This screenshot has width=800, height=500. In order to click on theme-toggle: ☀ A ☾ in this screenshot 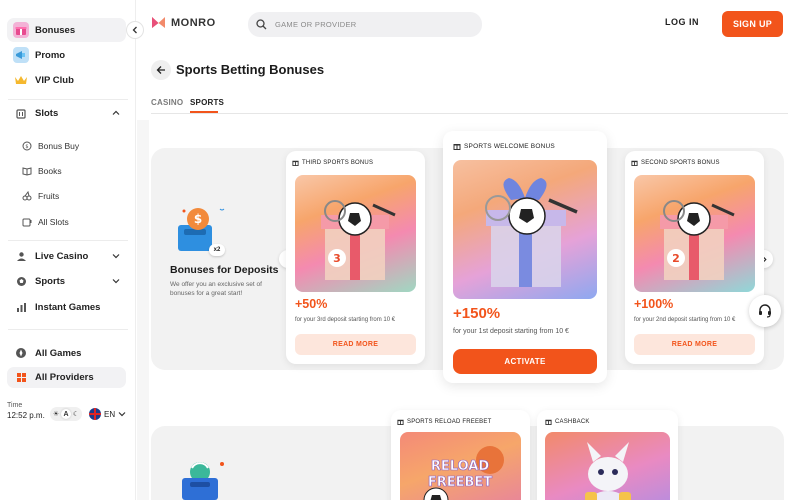, I will do `click(66, 414)`.